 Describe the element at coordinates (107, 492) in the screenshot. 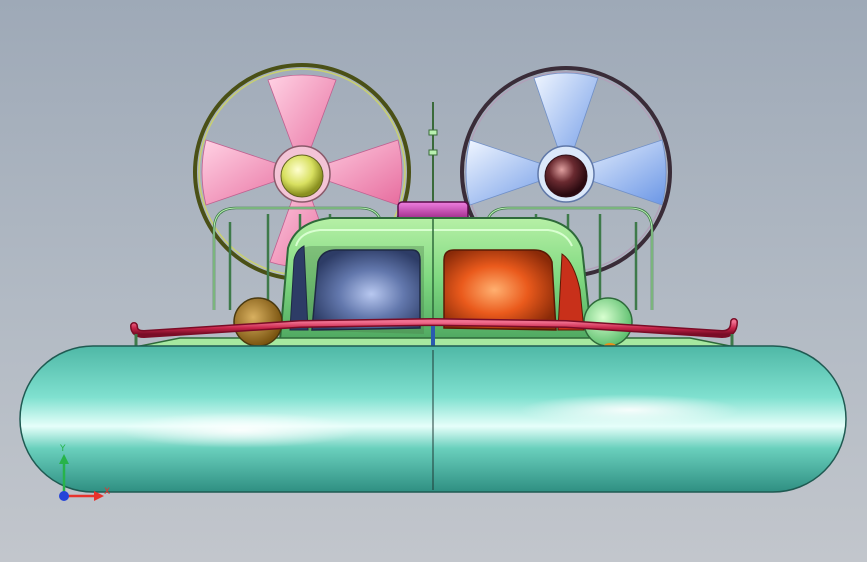

I see `x-axis-label: X` at that location.